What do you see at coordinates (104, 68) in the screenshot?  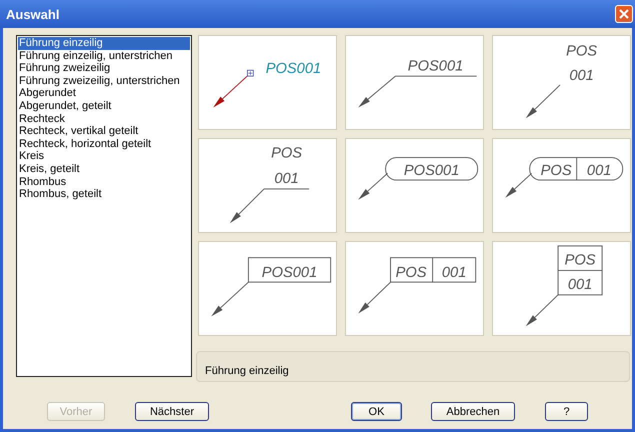 I see `list-item: Führung zweizeilig` at bounding box center [104, 68].